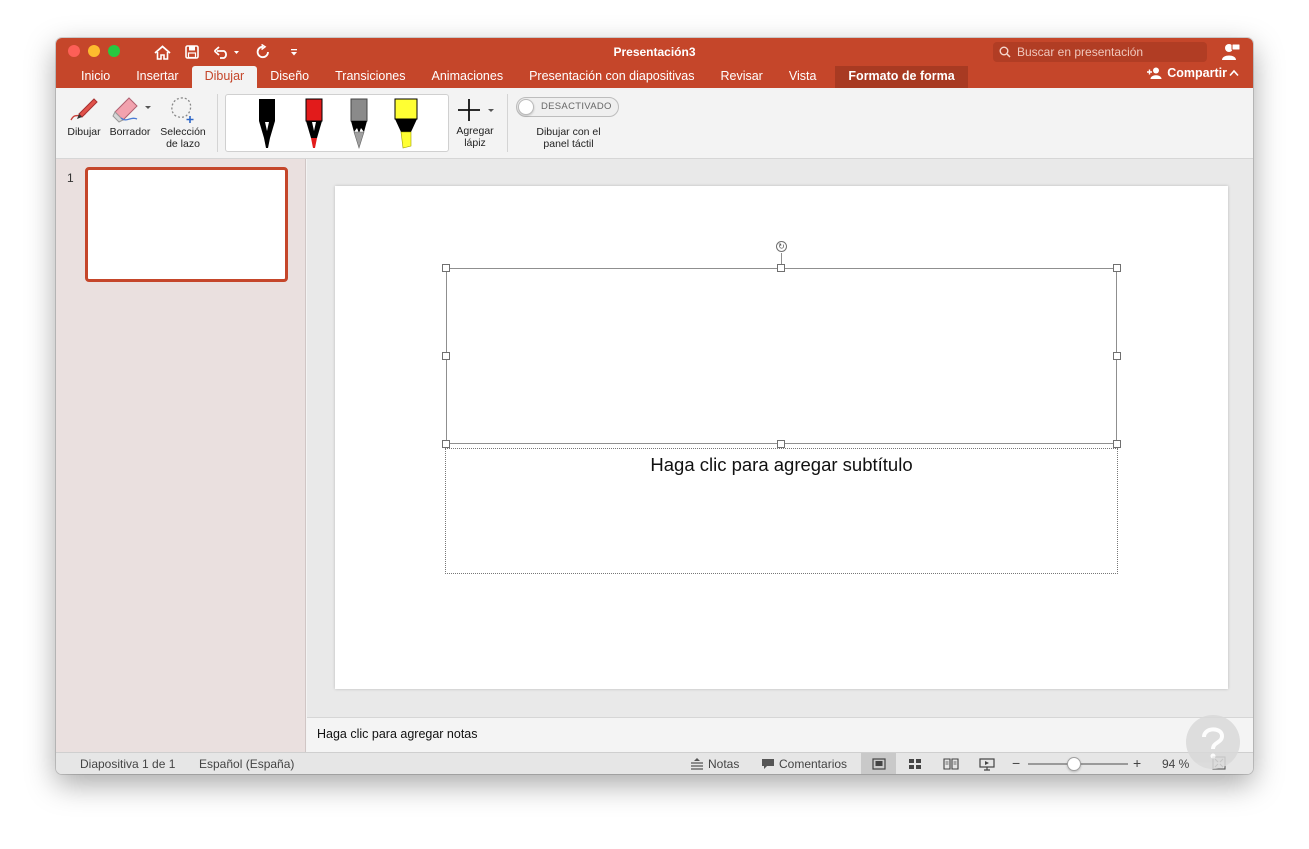 This screenshot has height=849, width=1309. I want to click on notes-toggle-button: Notas, so click(714, 764).